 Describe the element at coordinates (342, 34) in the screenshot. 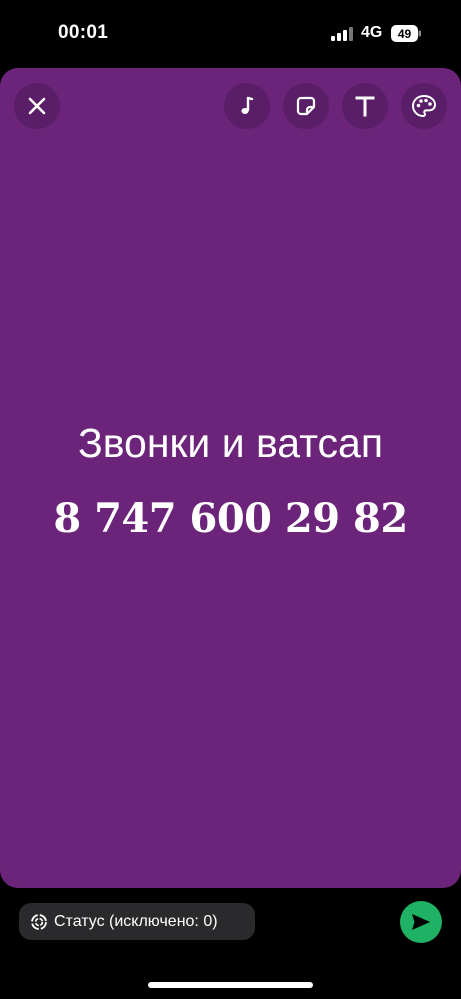

I see `signal-icon` at that location.